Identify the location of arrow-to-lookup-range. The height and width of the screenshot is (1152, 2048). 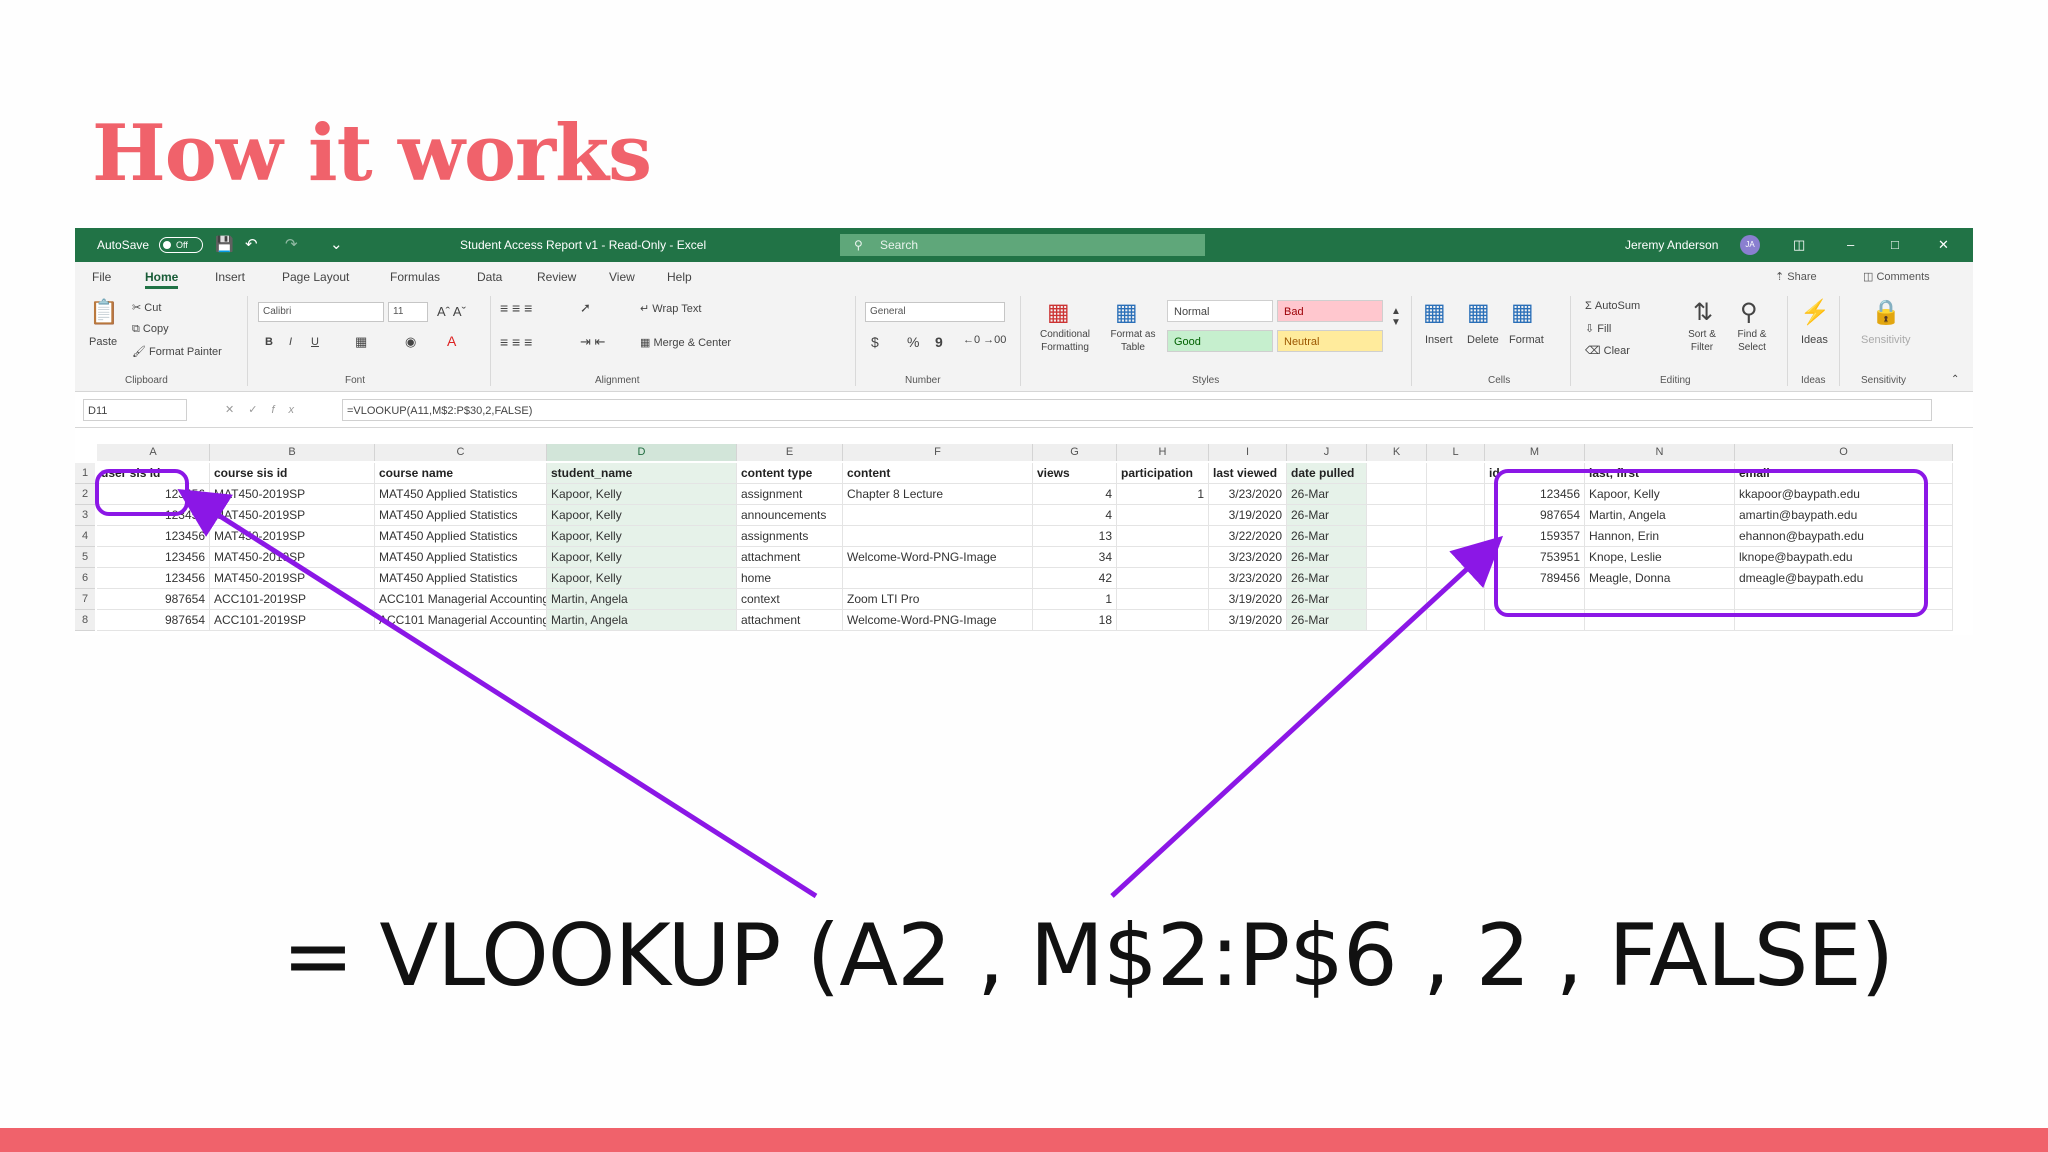
(1307, 716).